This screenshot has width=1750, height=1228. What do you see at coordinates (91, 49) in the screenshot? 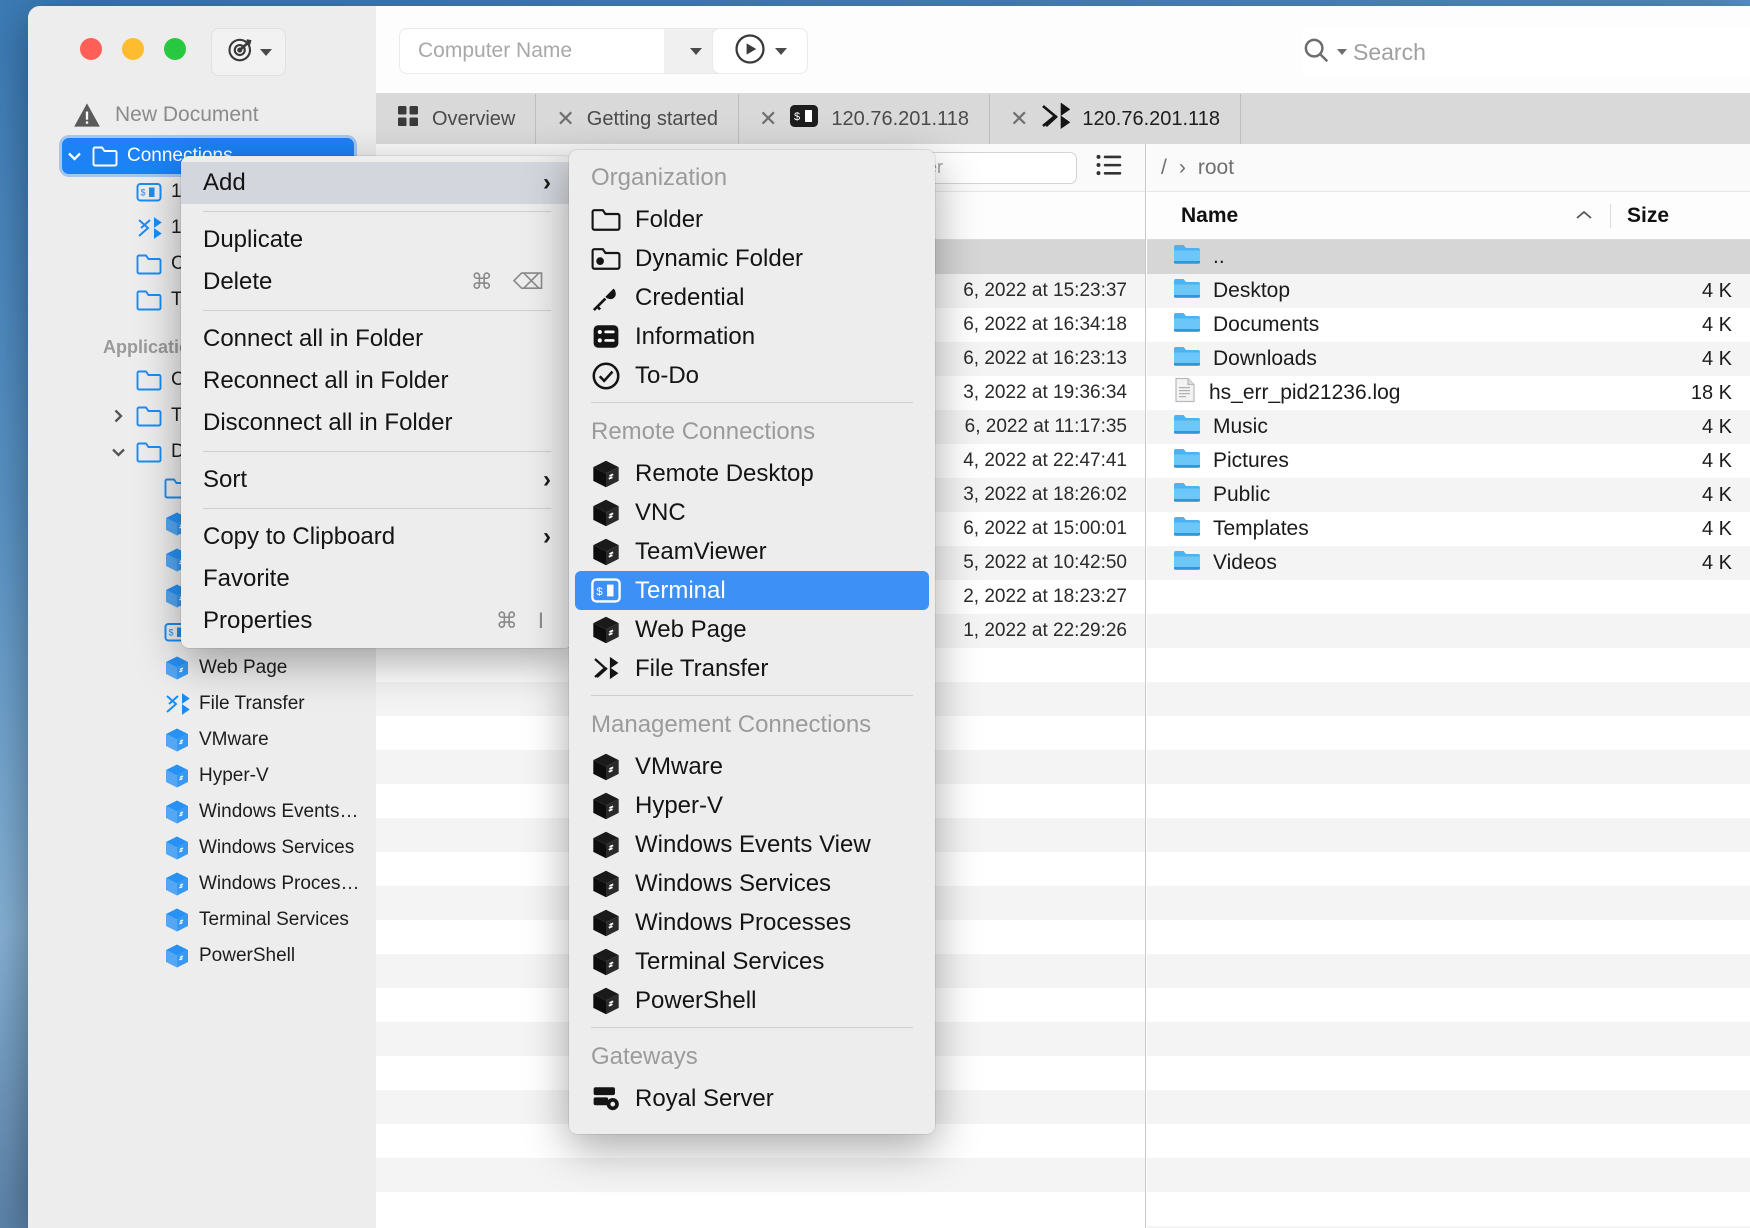
I see `close-button` at bounding box center [91, 49].